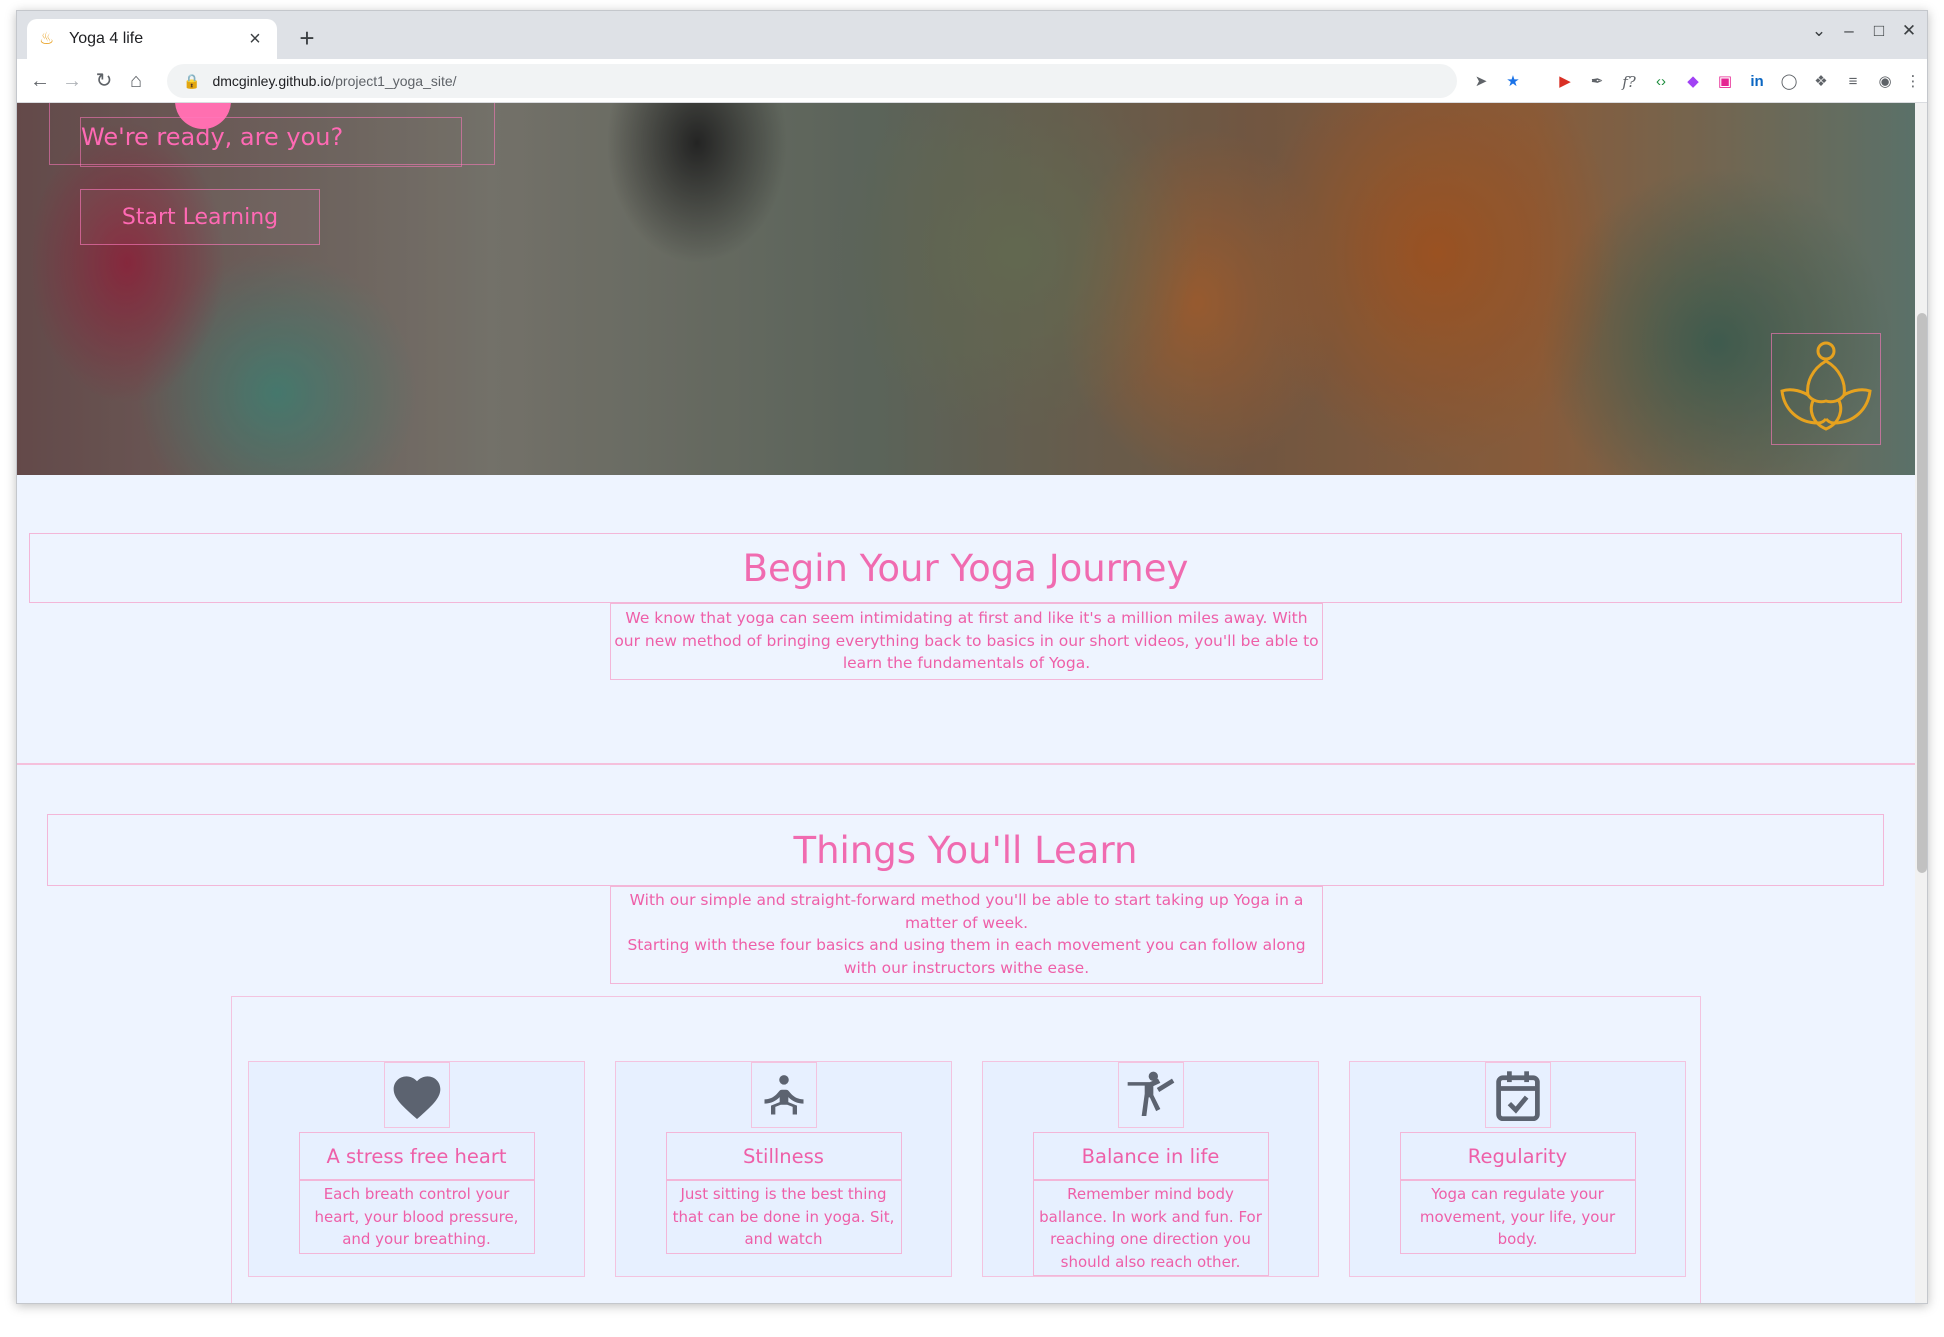 This screenshot has width=1944, height=1337. Describe the element at coordinates (416, 1156) in the screenshot. I see `learn-card-title: A stress free heart` at that location.